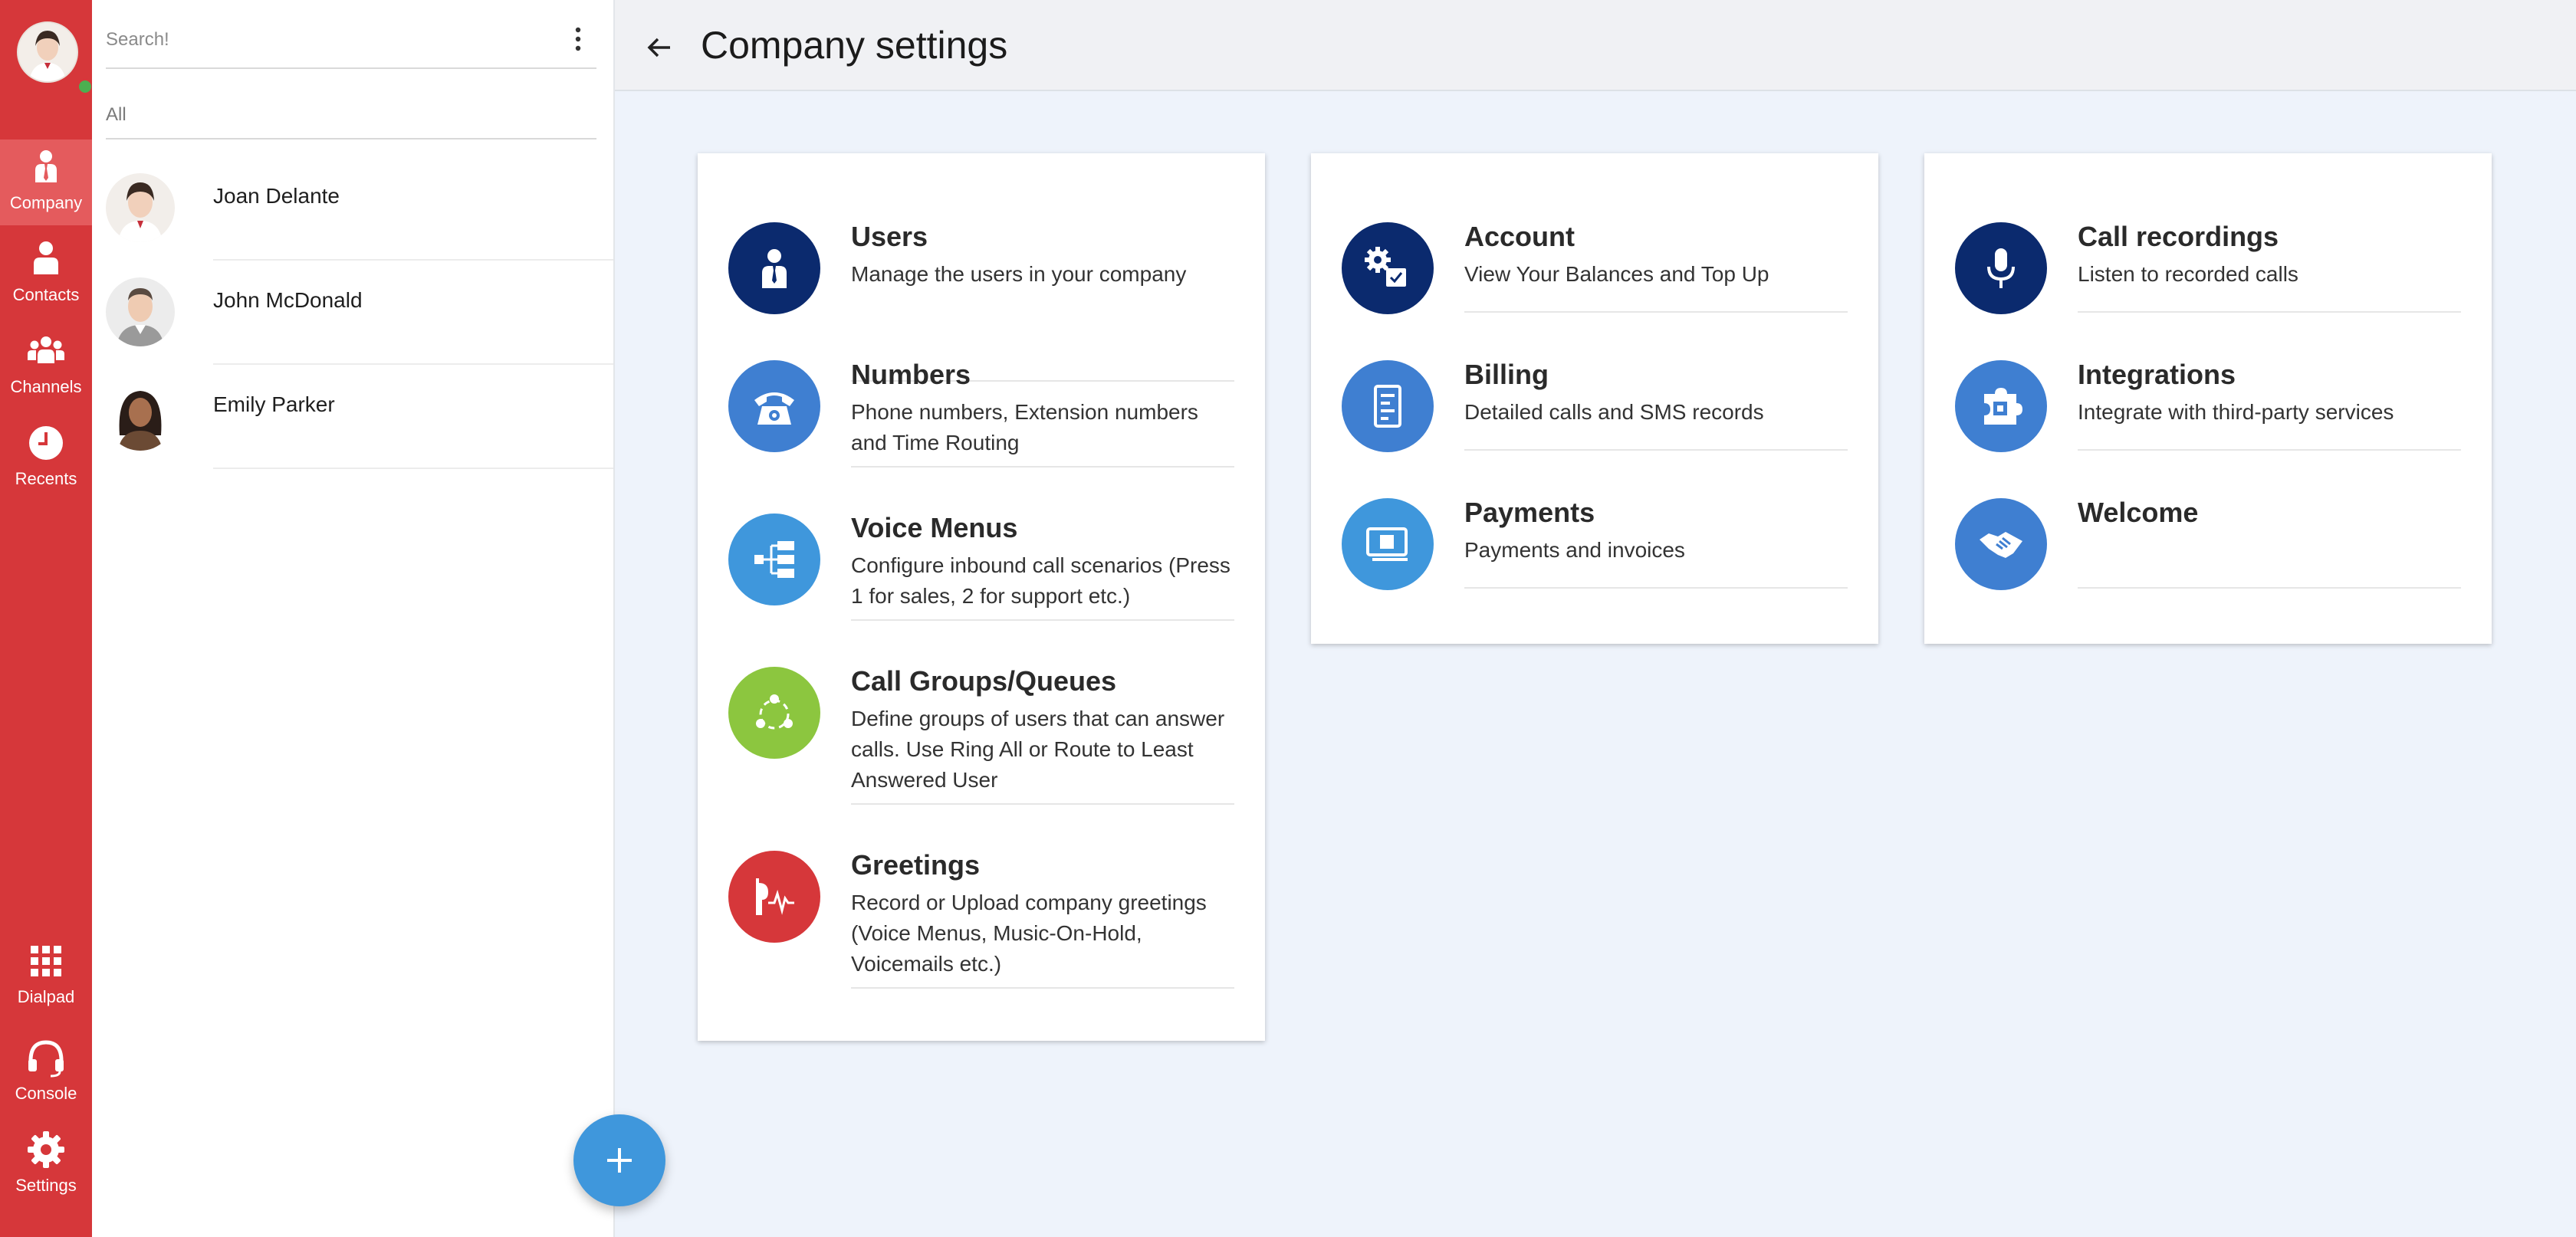 The image size is (2576, 1237). Describe the element at coordinates (56, 58) in the screenshot. I see `presence-wrapper` at that location.